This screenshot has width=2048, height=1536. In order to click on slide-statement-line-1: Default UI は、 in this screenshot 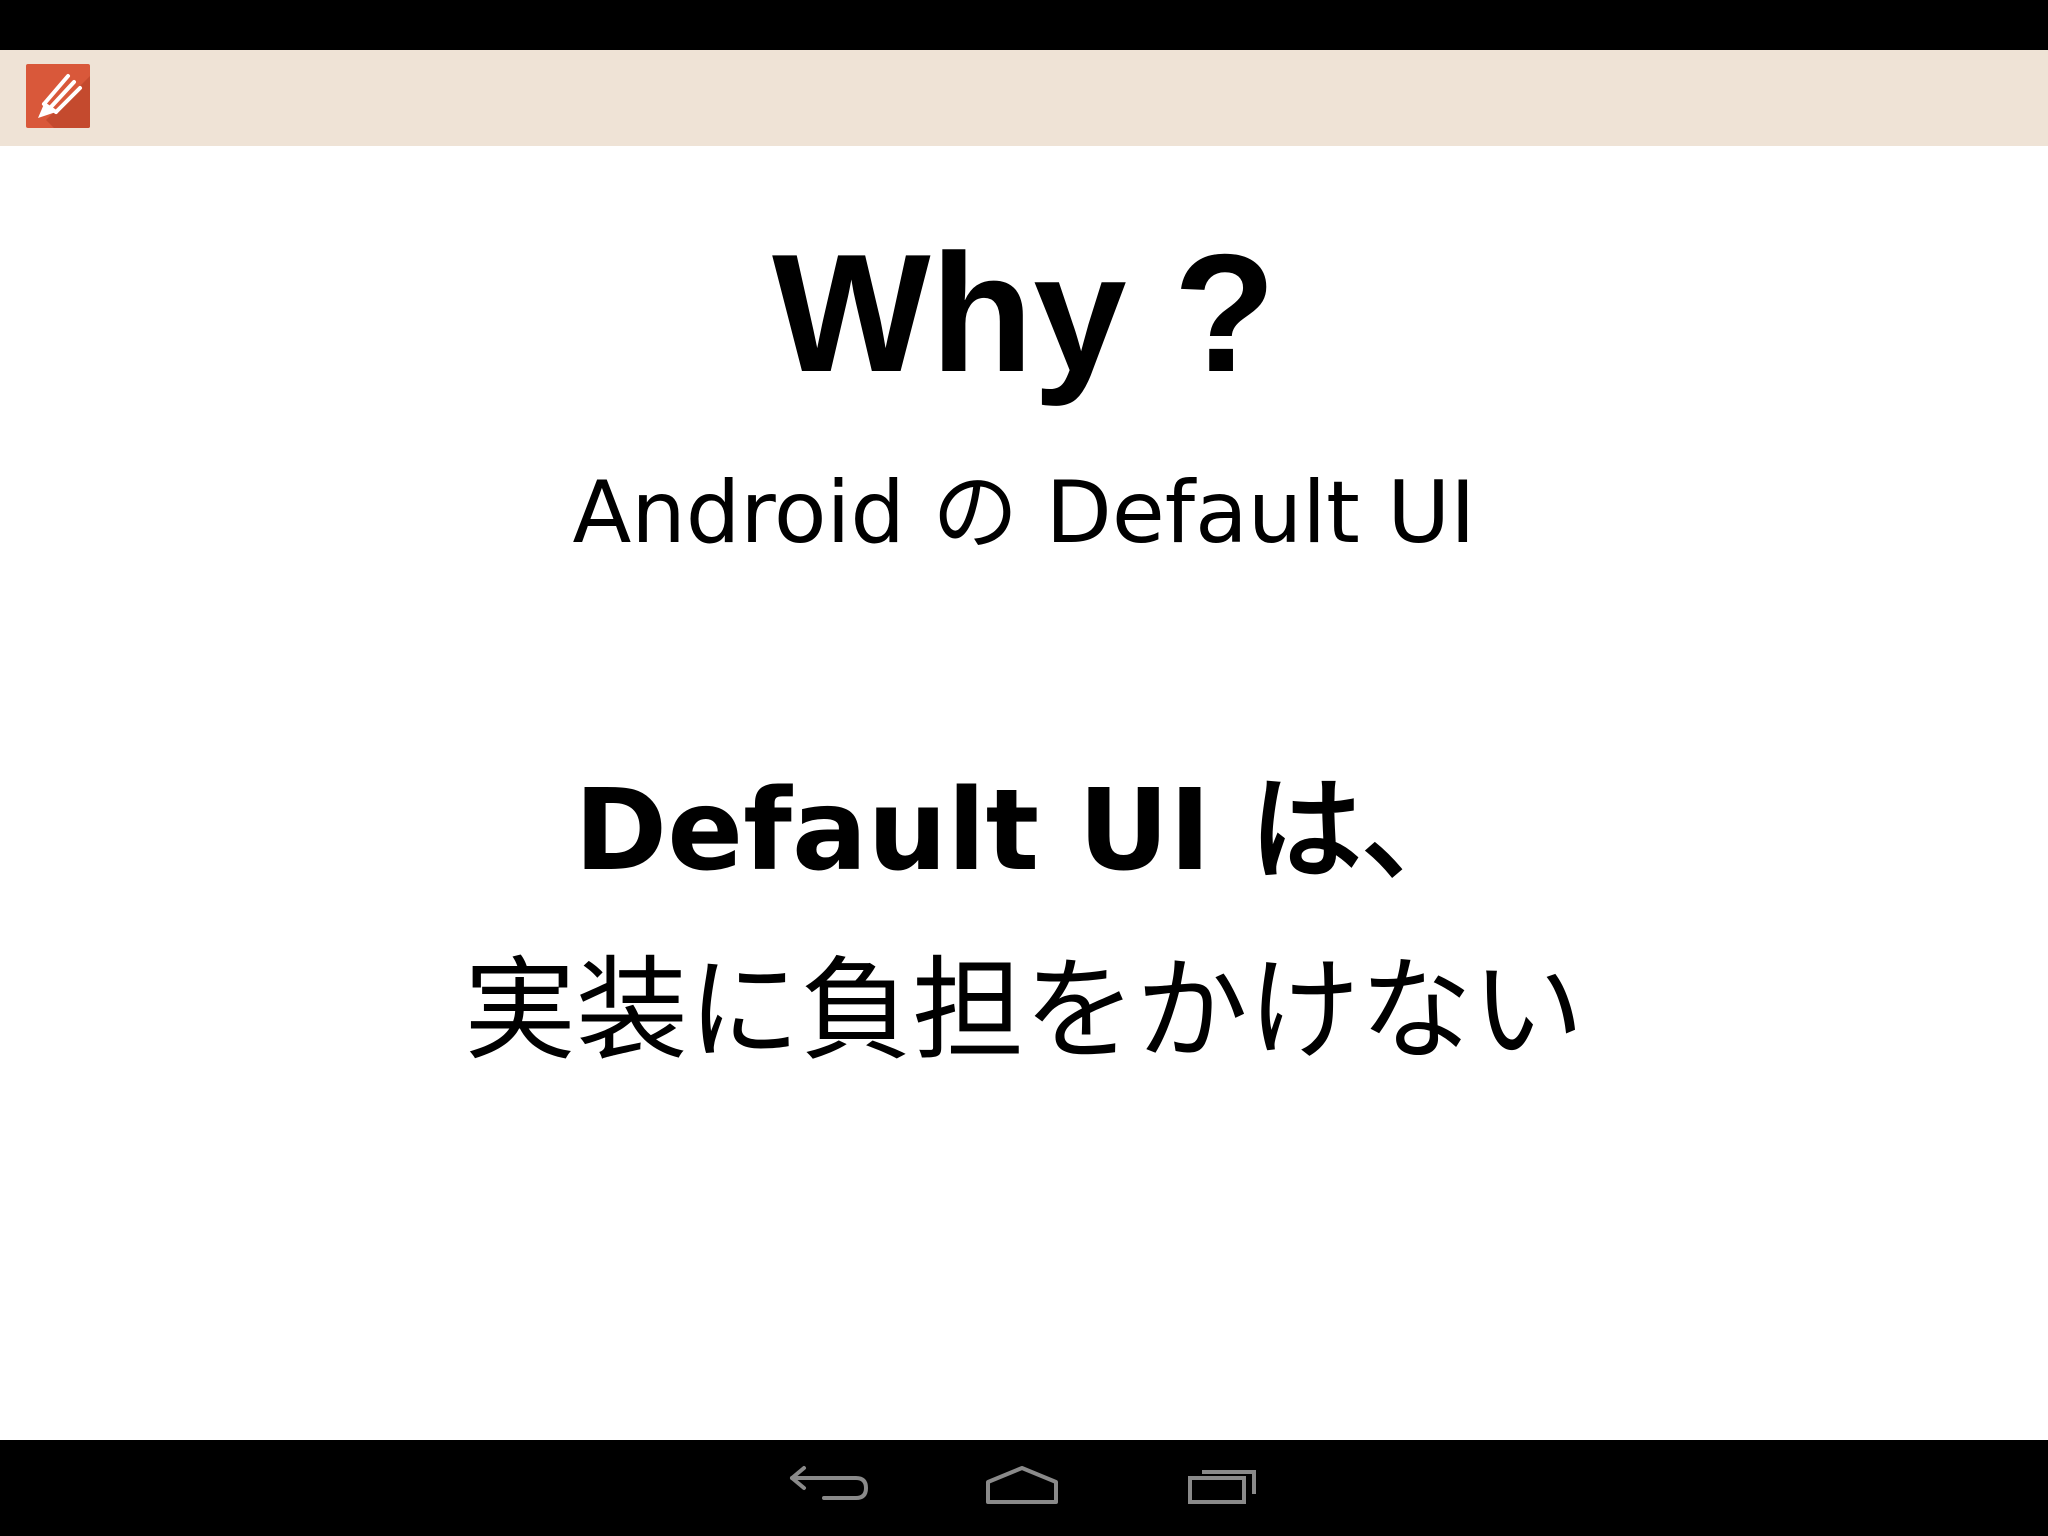, I will do `click(1024, 831)`.